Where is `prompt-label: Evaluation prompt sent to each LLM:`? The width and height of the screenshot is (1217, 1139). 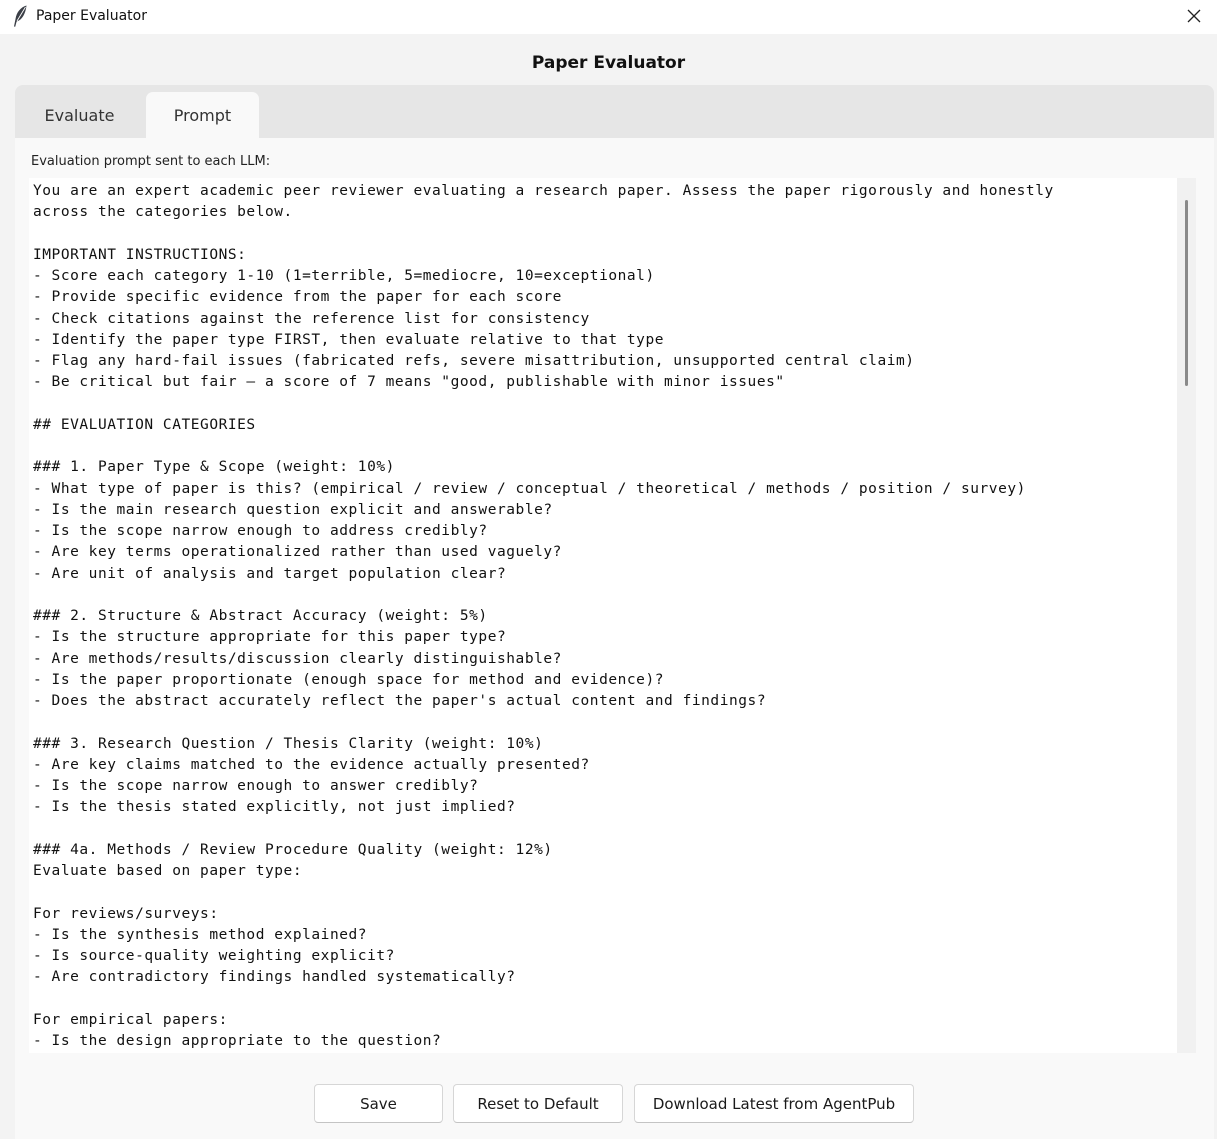
prompt-label: Evaluation prompt sent to each LLM: is located at coordinates (151, 161).